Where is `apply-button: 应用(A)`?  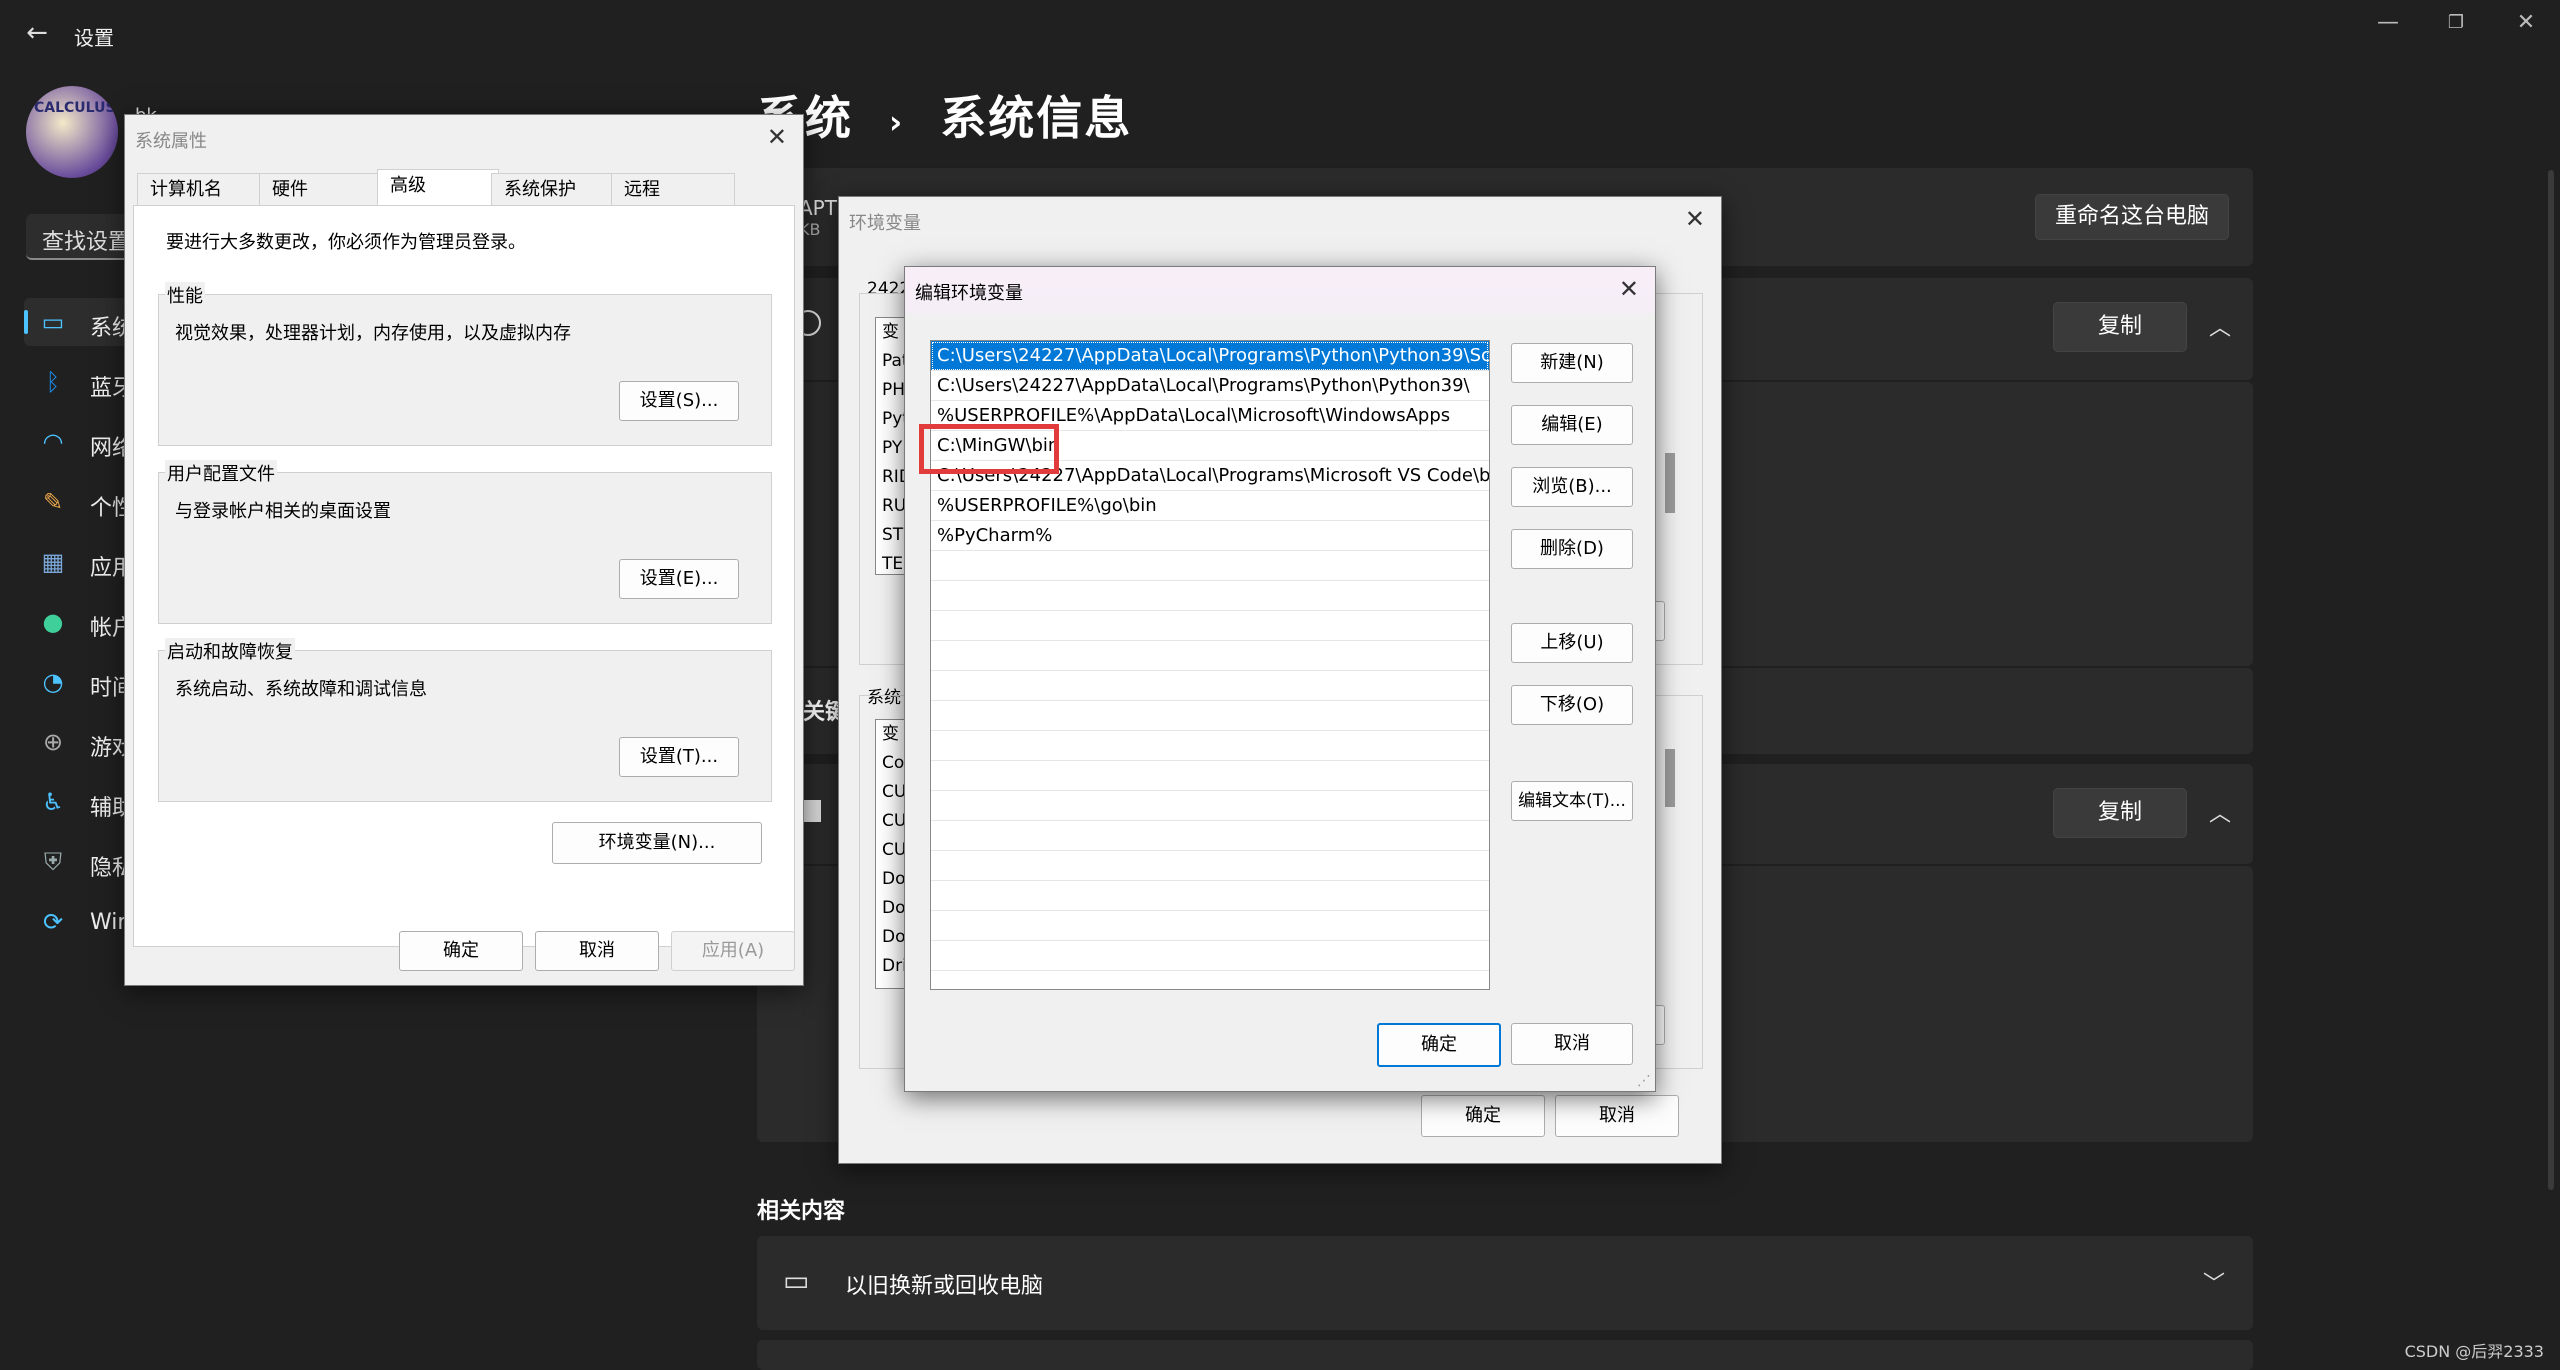 apply-button: 应用(A) is located at coordinates (733, 951).